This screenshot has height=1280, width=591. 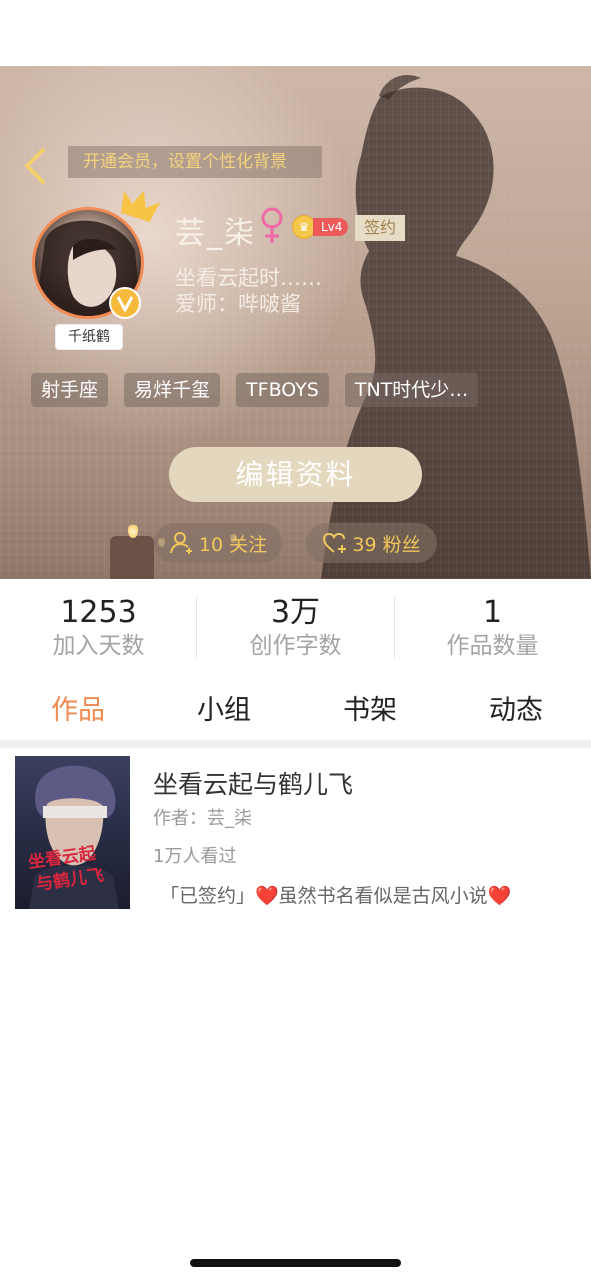 What do you see at coordinates (335, 542) in the screenshot?
I see `heart-plus-icon` at bounding box center [335, 542].